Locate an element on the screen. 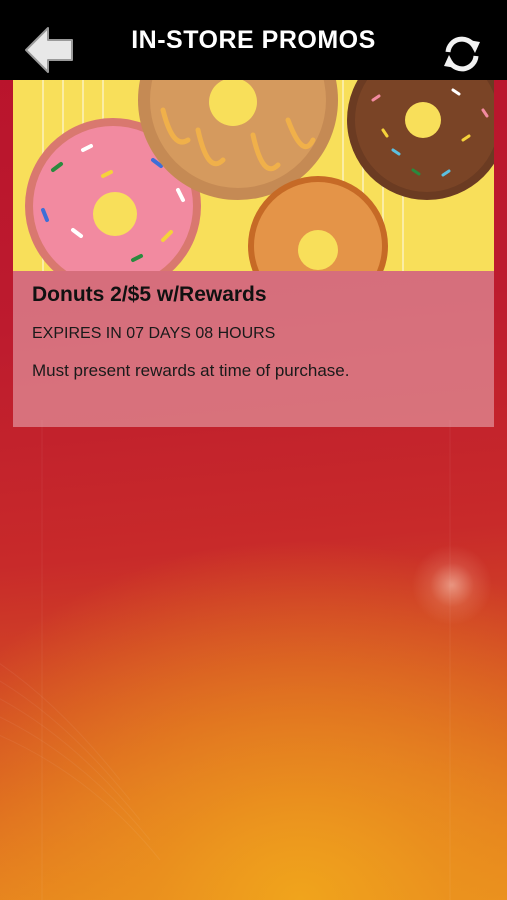 The width and height of the screenshot is (507, 900). back-arrow-icon is located at coordinates (49, 50).